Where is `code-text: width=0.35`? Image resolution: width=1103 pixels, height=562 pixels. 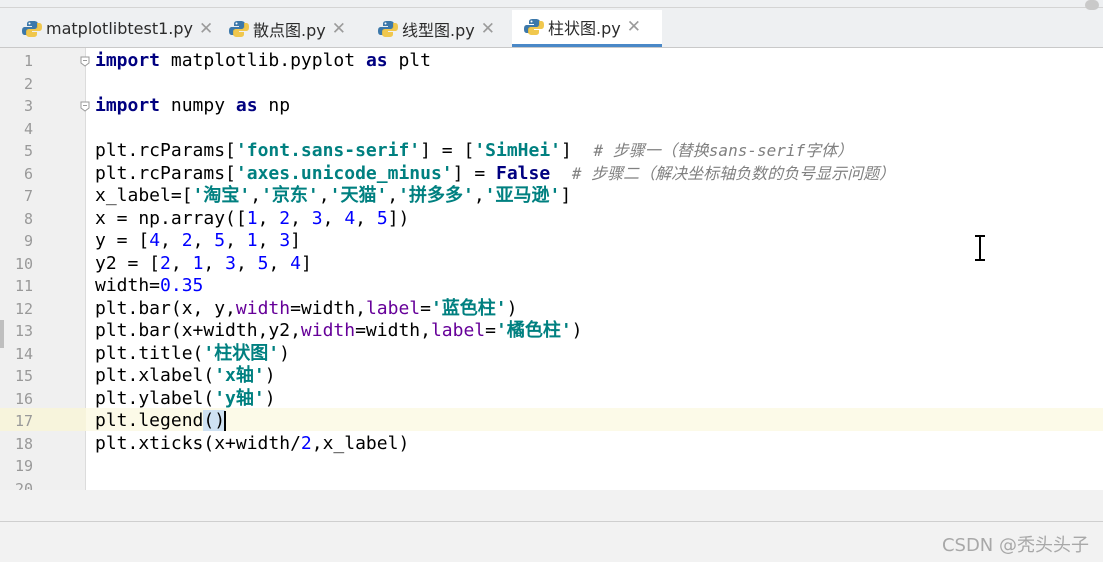 code-text: width=0.35 is located at coordinates (149, 286).